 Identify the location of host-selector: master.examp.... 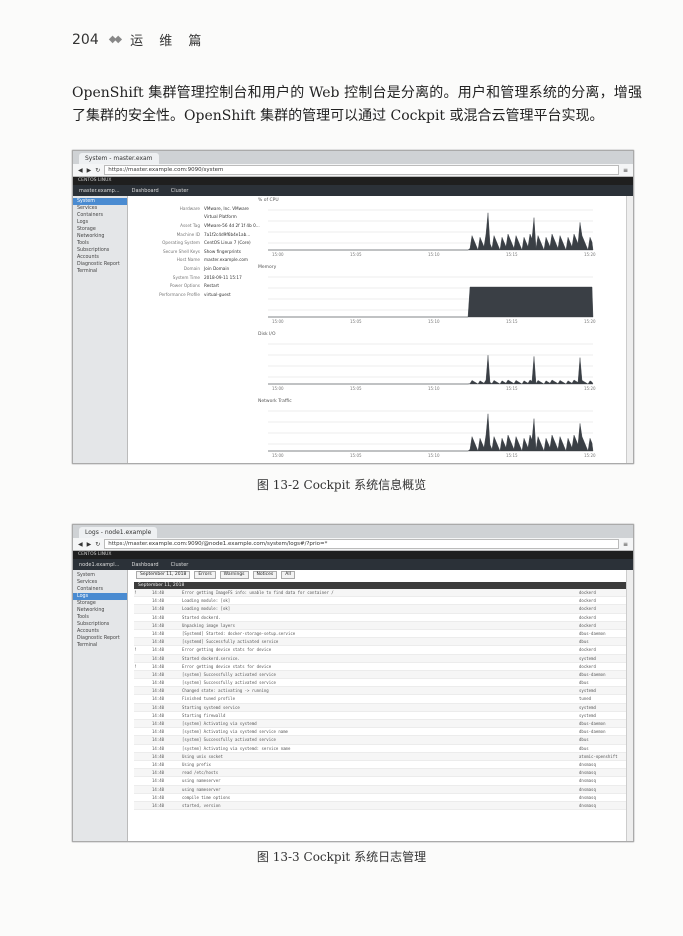
(99, 191).